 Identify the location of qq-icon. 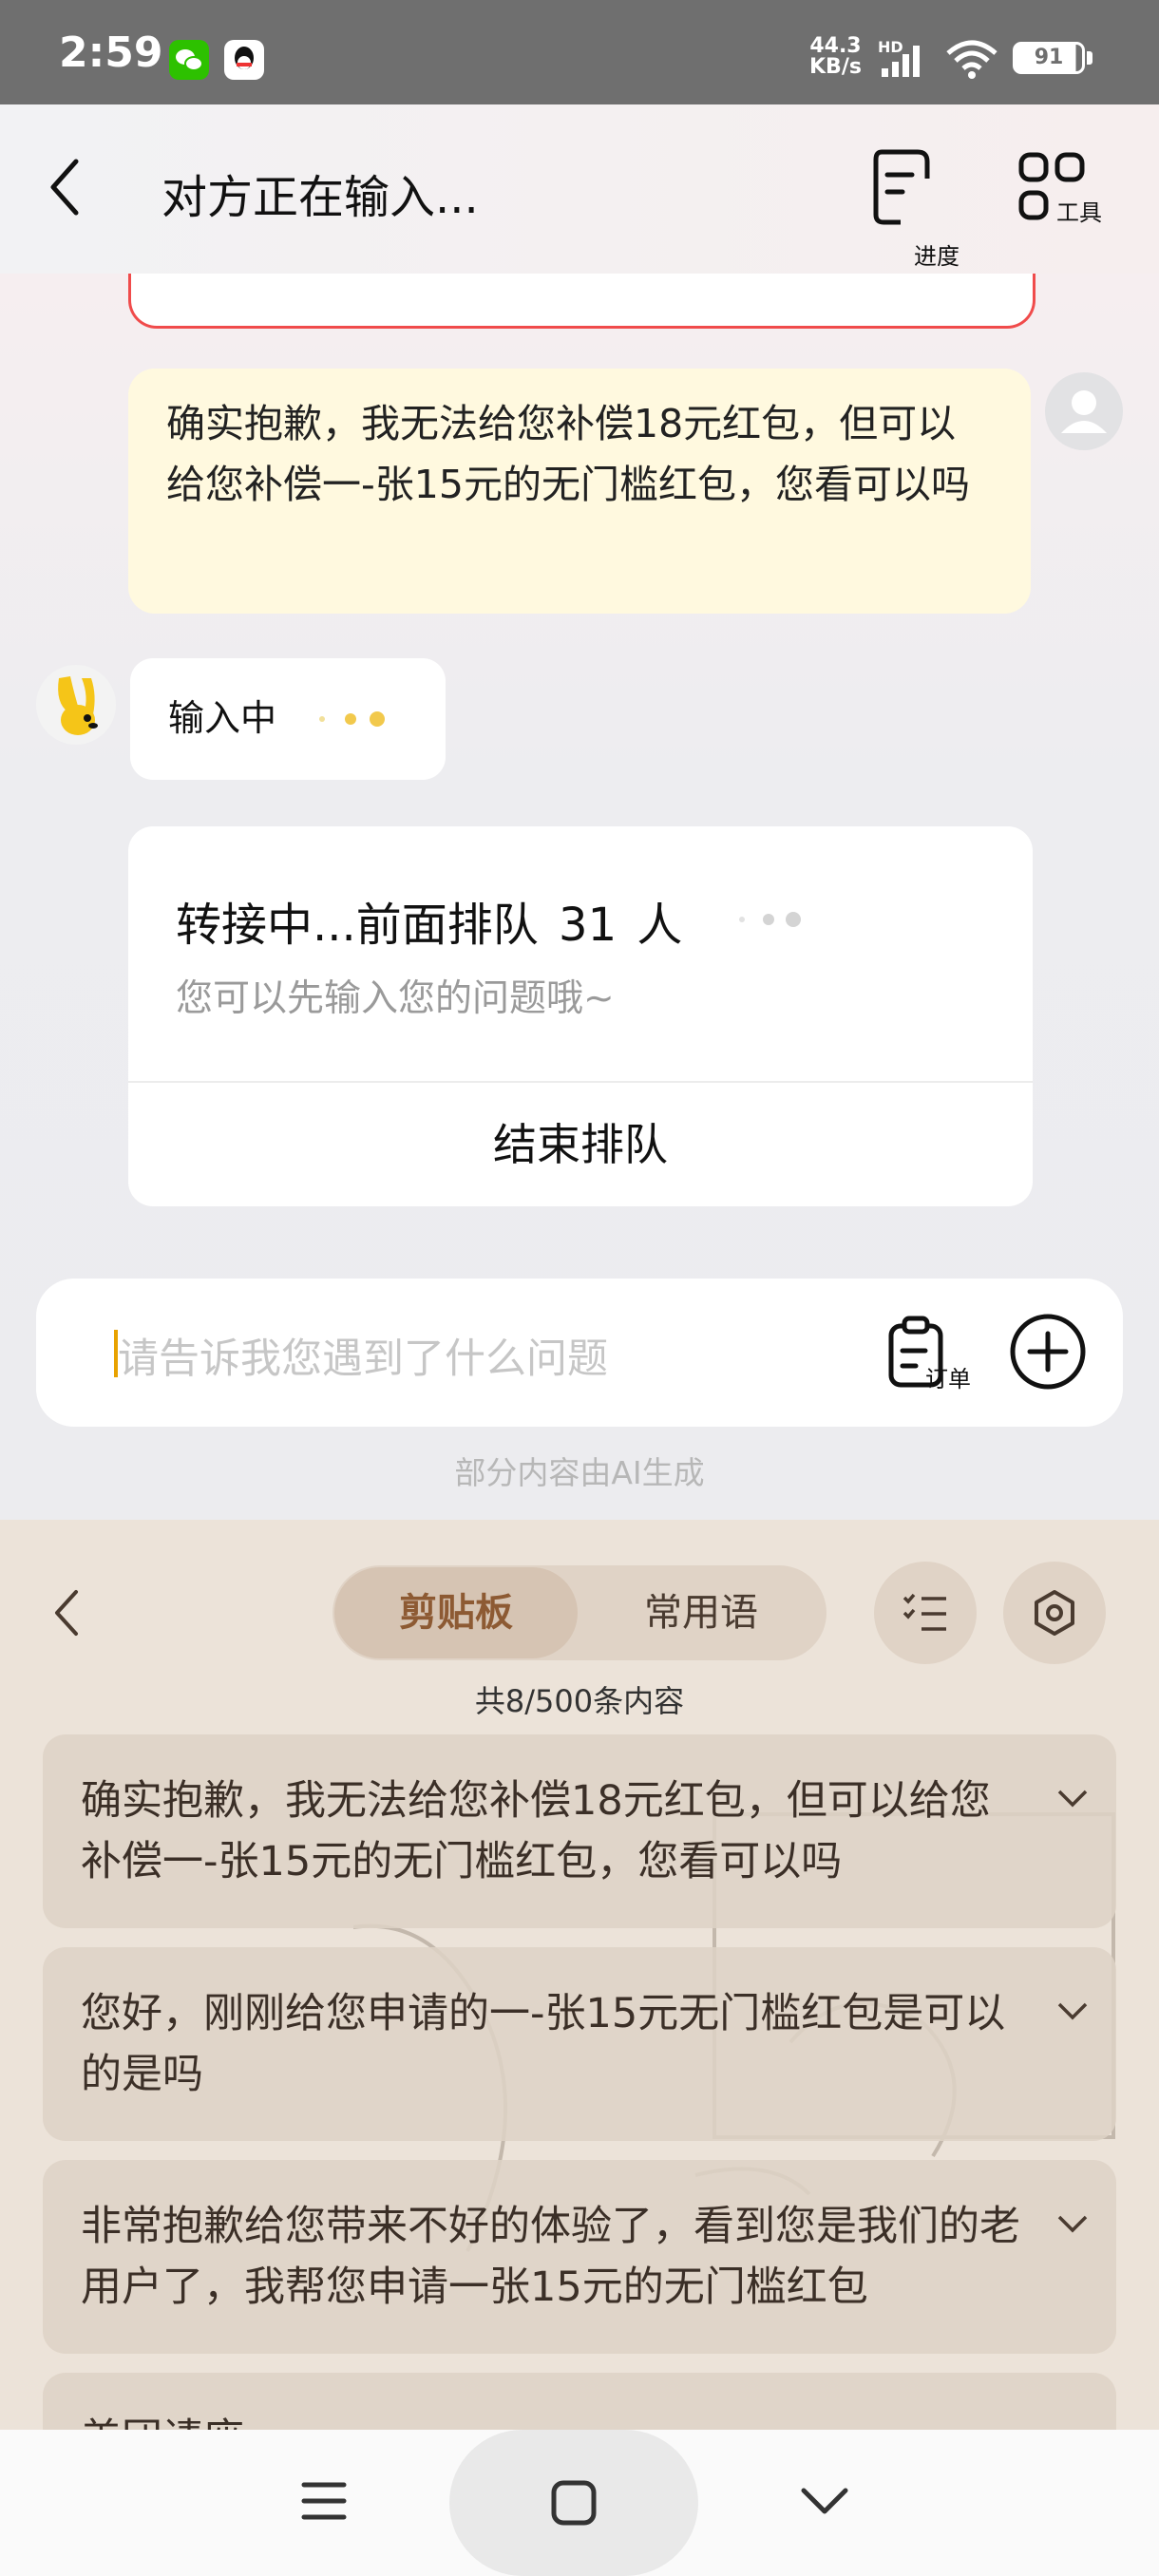
(244, 60).